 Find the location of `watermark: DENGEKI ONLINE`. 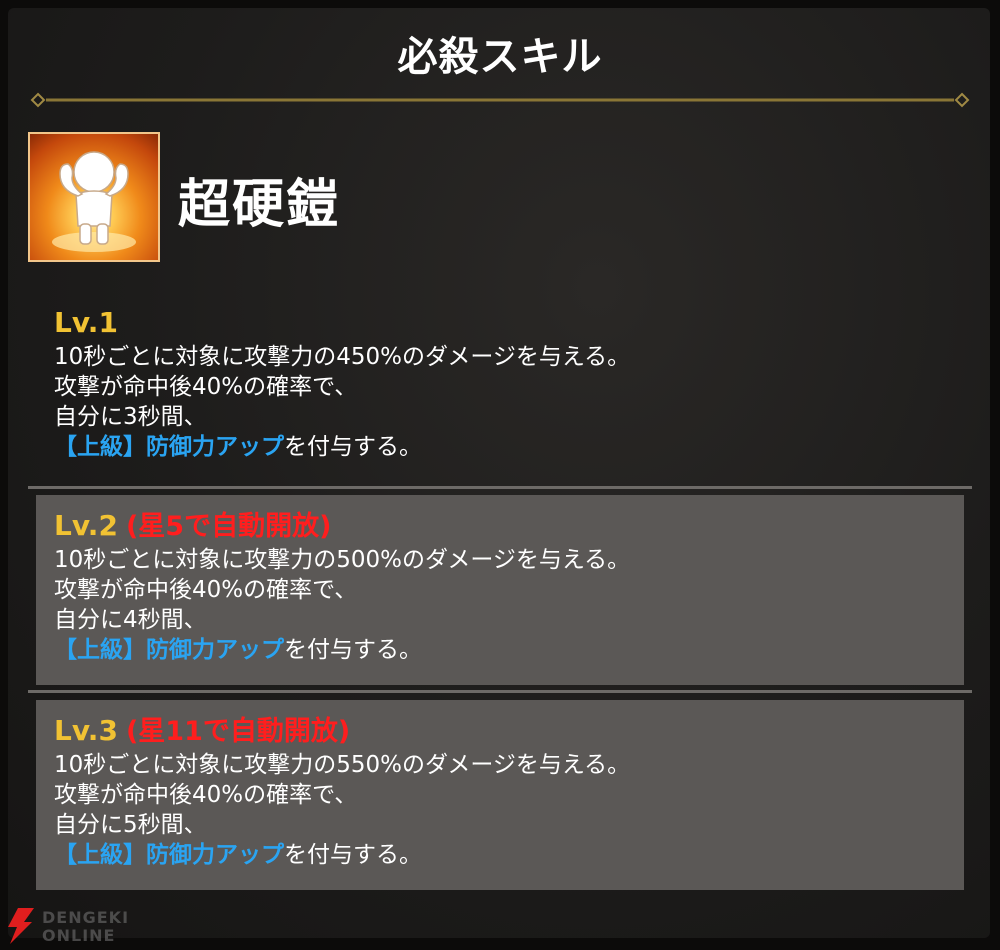

watermark: DENGEKI ONLINE is located at coordinates (69, 926).